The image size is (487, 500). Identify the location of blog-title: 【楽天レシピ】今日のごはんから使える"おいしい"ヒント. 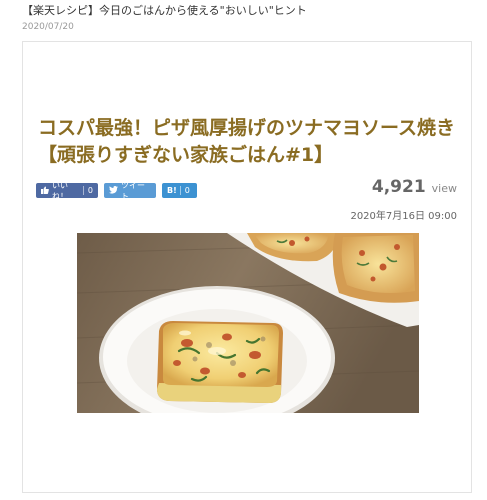
(247, 11).